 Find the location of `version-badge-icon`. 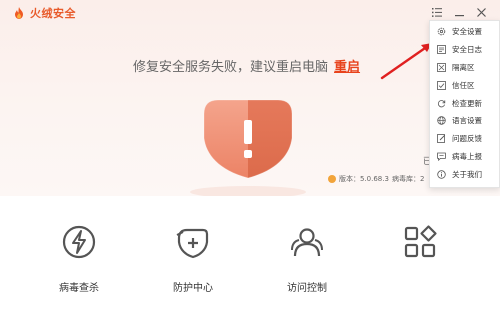

version-badge-icon is located at coordinates (332, 179).